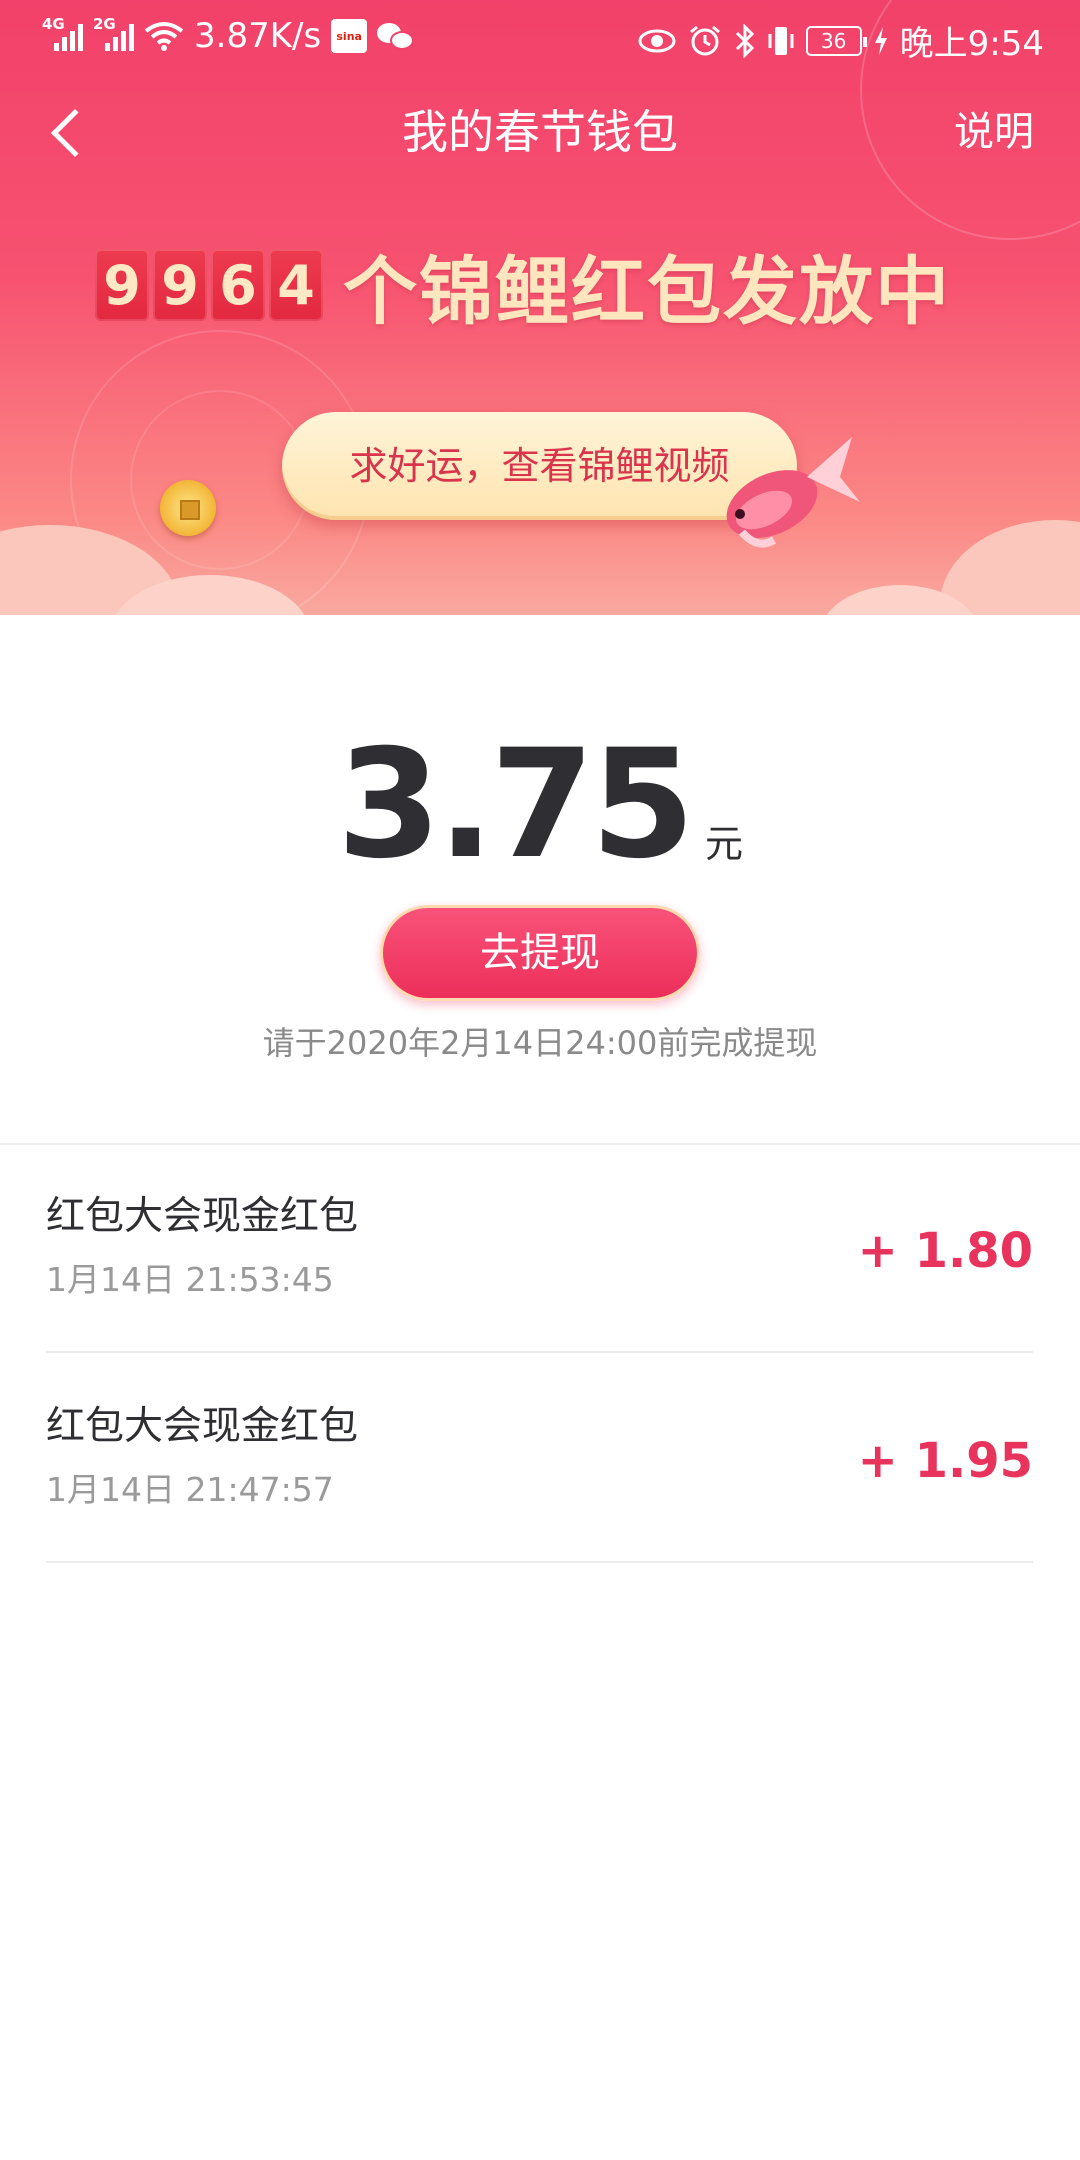 This screenshot has height=2160, width=1080. What do you see at coordinates (188, 508) in the screenshot?
I see `coin-icon` at bounding box center [188, 508].